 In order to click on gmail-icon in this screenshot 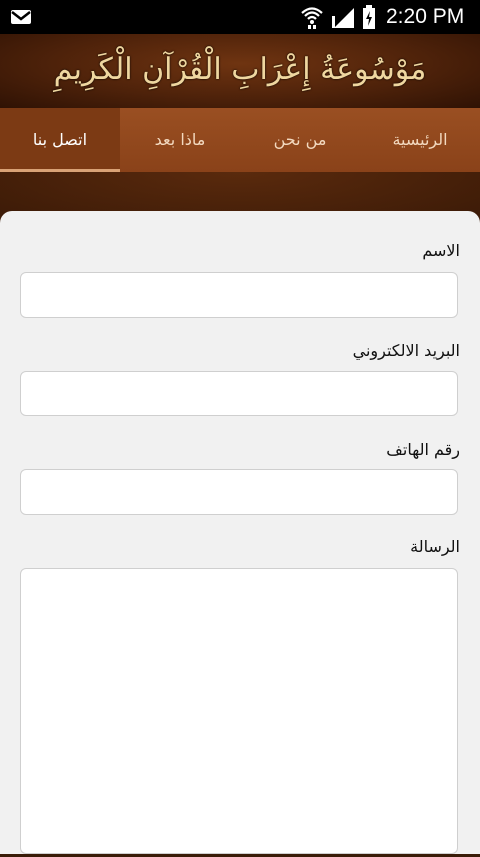, I will do `click(21, 17)`.